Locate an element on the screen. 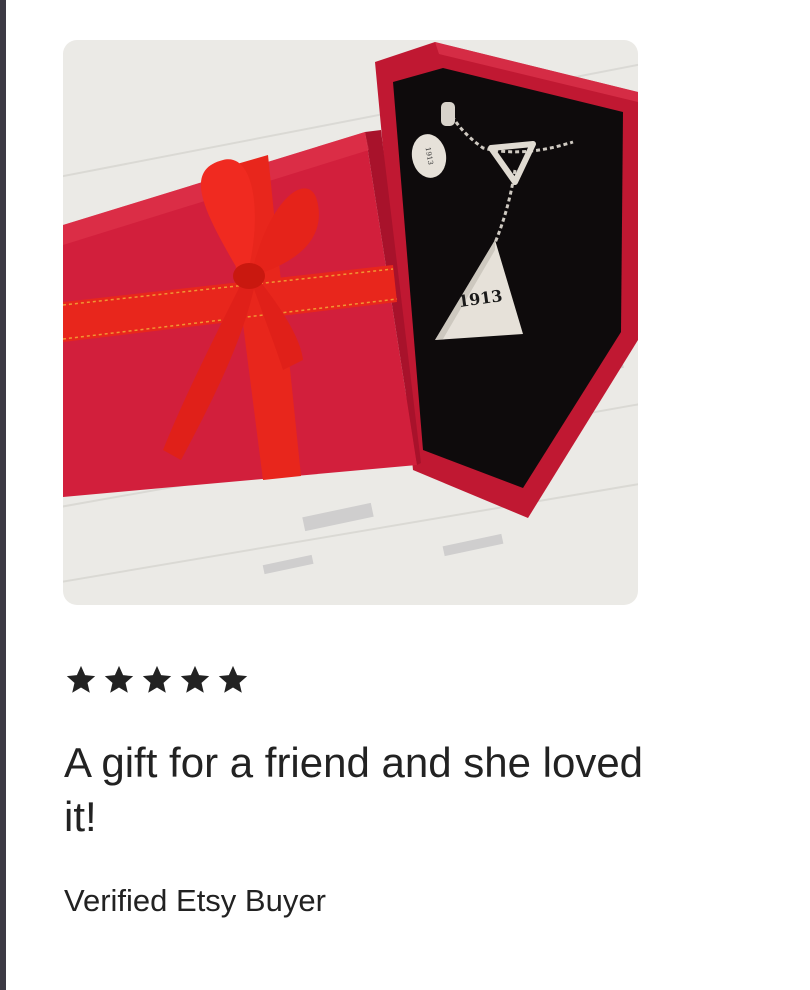  star-rating is located at coordinates (157, 680).